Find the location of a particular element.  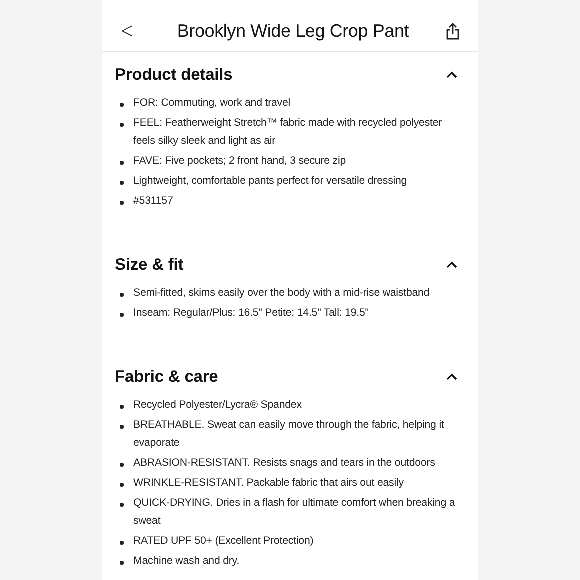

page-title: Brooklyn Wide Leg Crop Pant is located at coordinates (293, 31).